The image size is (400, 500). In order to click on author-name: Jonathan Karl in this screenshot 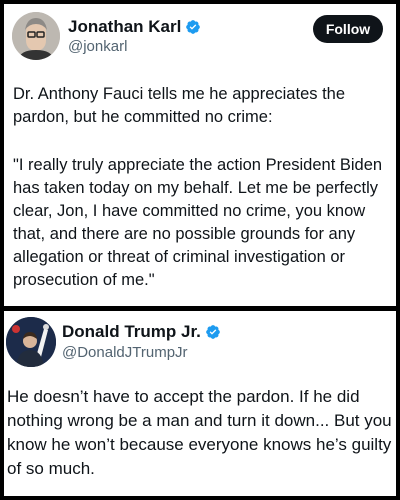, I will do `click(134, 27)`.